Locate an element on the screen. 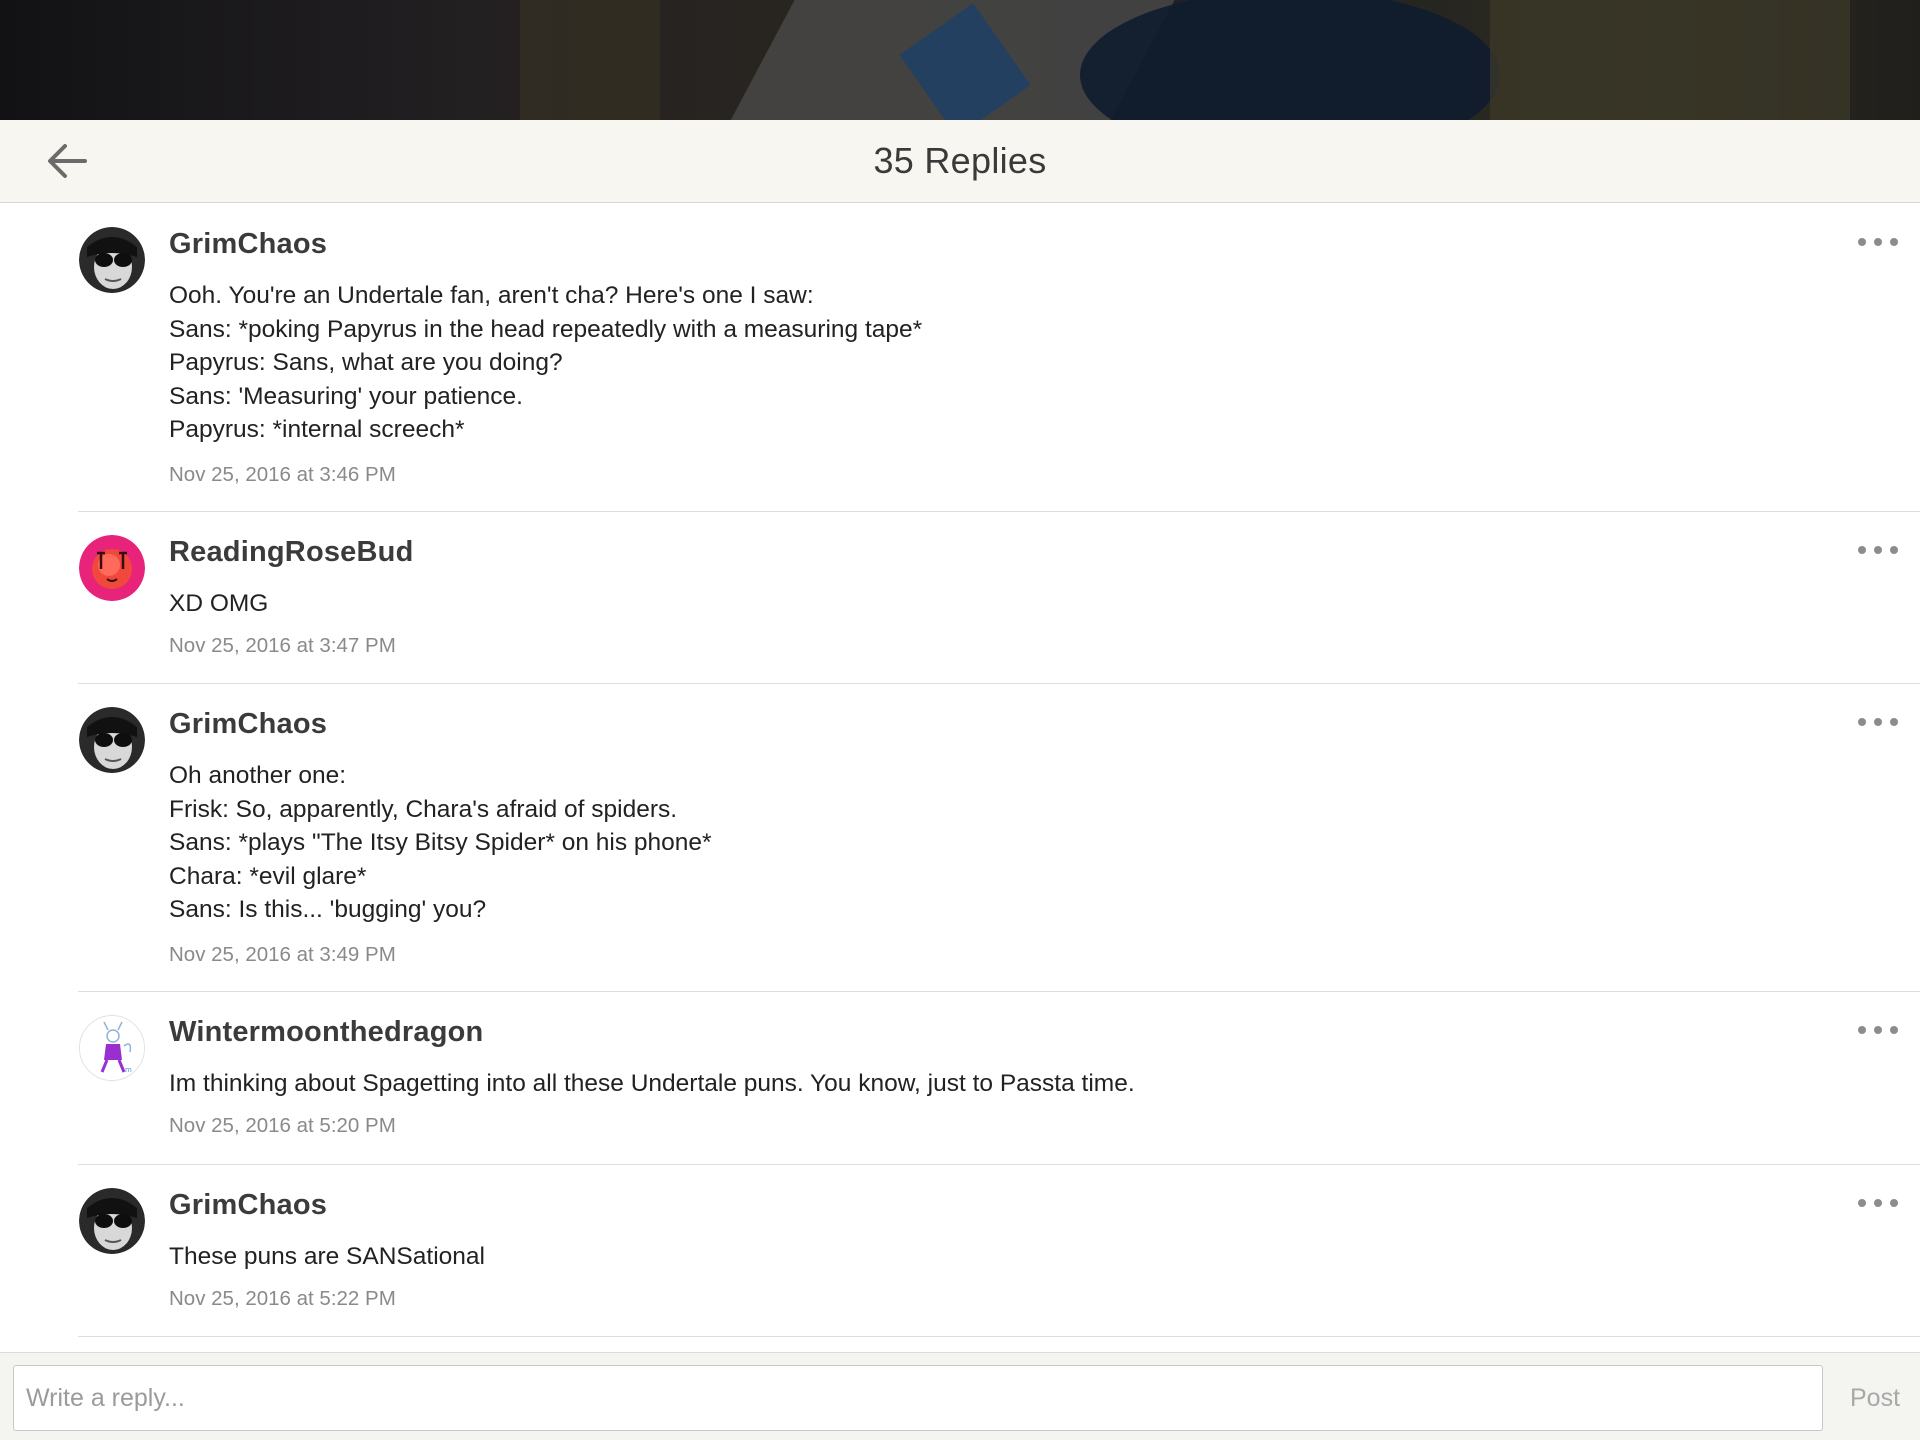 The image size is (1920, 1440). divider is located at coordinates (999, 1336).